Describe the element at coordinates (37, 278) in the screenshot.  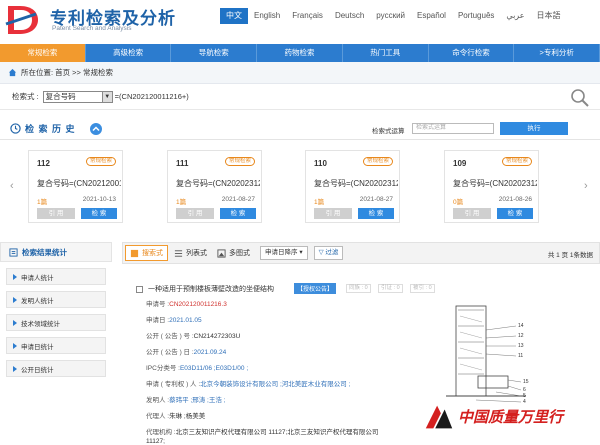
I see `stats-item-label: 申请人统计` at that location.